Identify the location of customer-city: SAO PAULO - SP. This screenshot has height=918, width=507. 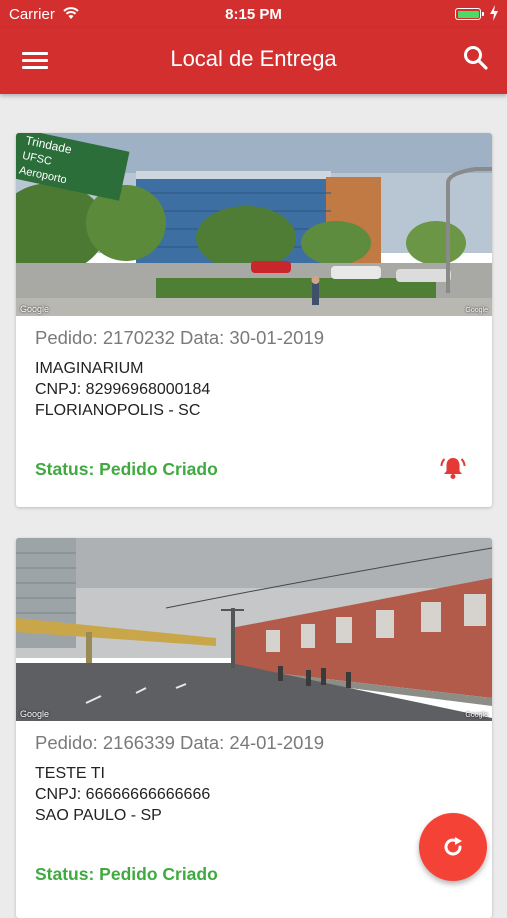
(98, 815).